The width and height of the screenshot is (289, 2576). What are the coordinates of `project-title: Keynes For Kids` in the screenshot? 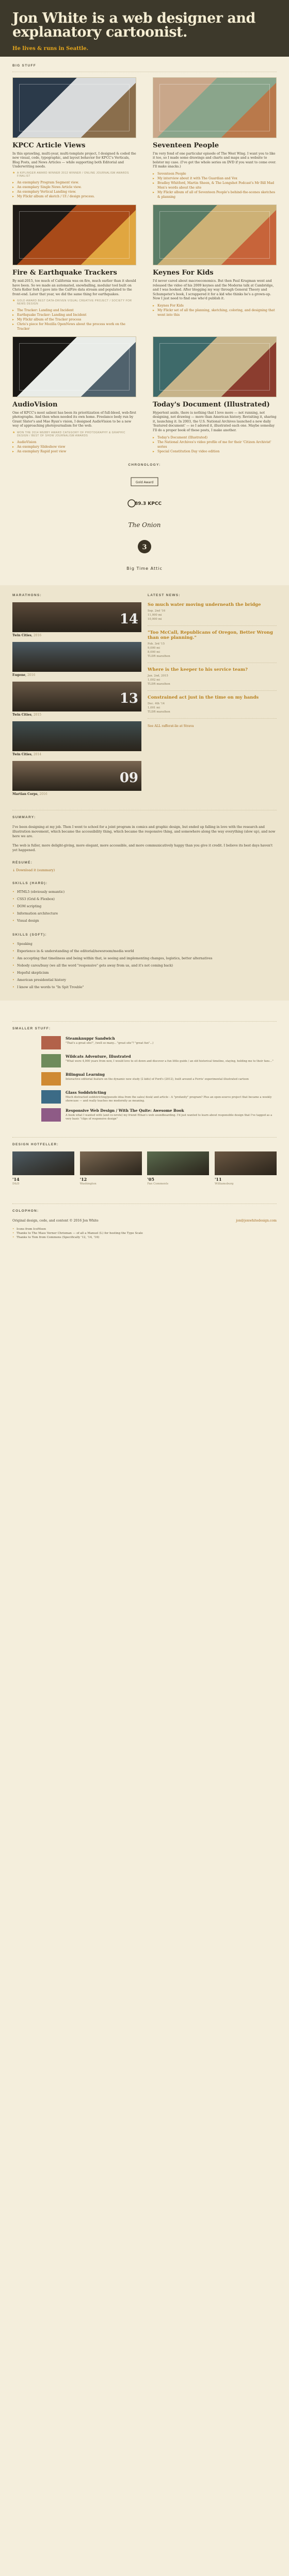 It's located at (215, 273).